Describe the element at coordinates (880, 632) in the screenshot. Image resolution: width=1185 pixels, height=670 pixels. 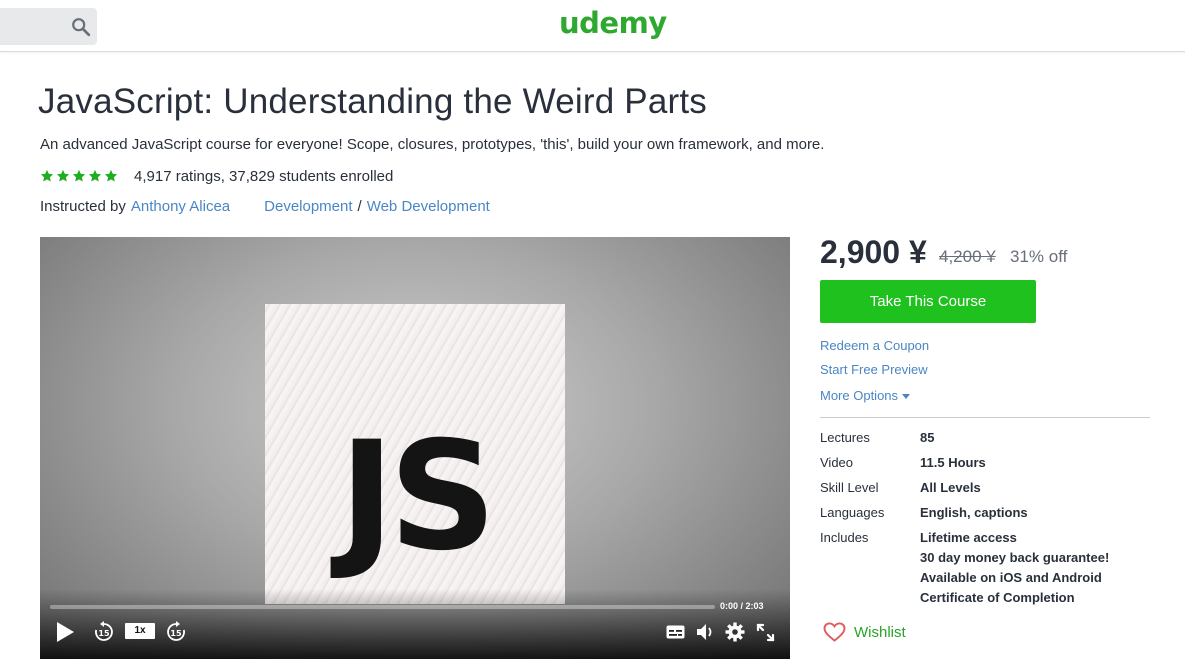
I see `wishlist-label: Wishlist` at that location.